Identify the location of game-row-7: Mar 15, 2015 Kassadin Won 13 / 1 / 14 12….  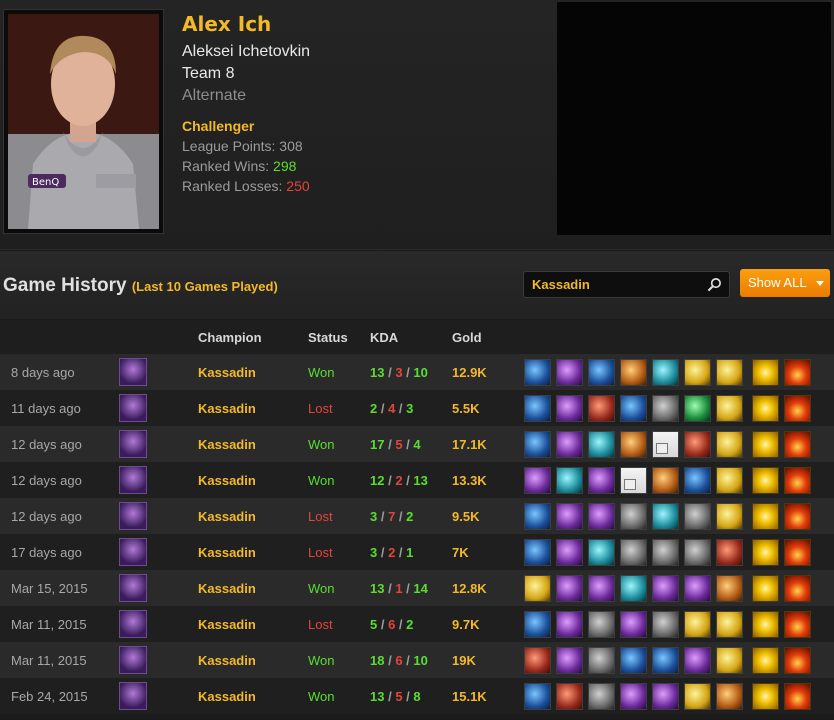
(417, 588).